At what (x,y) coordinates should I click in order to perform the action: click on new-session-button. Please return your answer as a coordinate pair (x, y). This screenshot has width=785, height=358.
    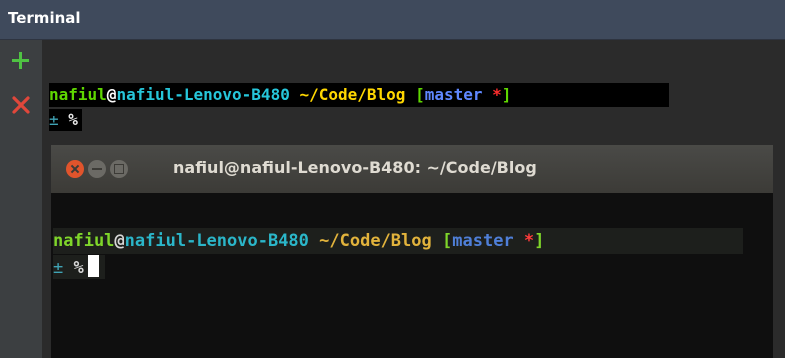
    Looking at the image, I should click on (21, 61).